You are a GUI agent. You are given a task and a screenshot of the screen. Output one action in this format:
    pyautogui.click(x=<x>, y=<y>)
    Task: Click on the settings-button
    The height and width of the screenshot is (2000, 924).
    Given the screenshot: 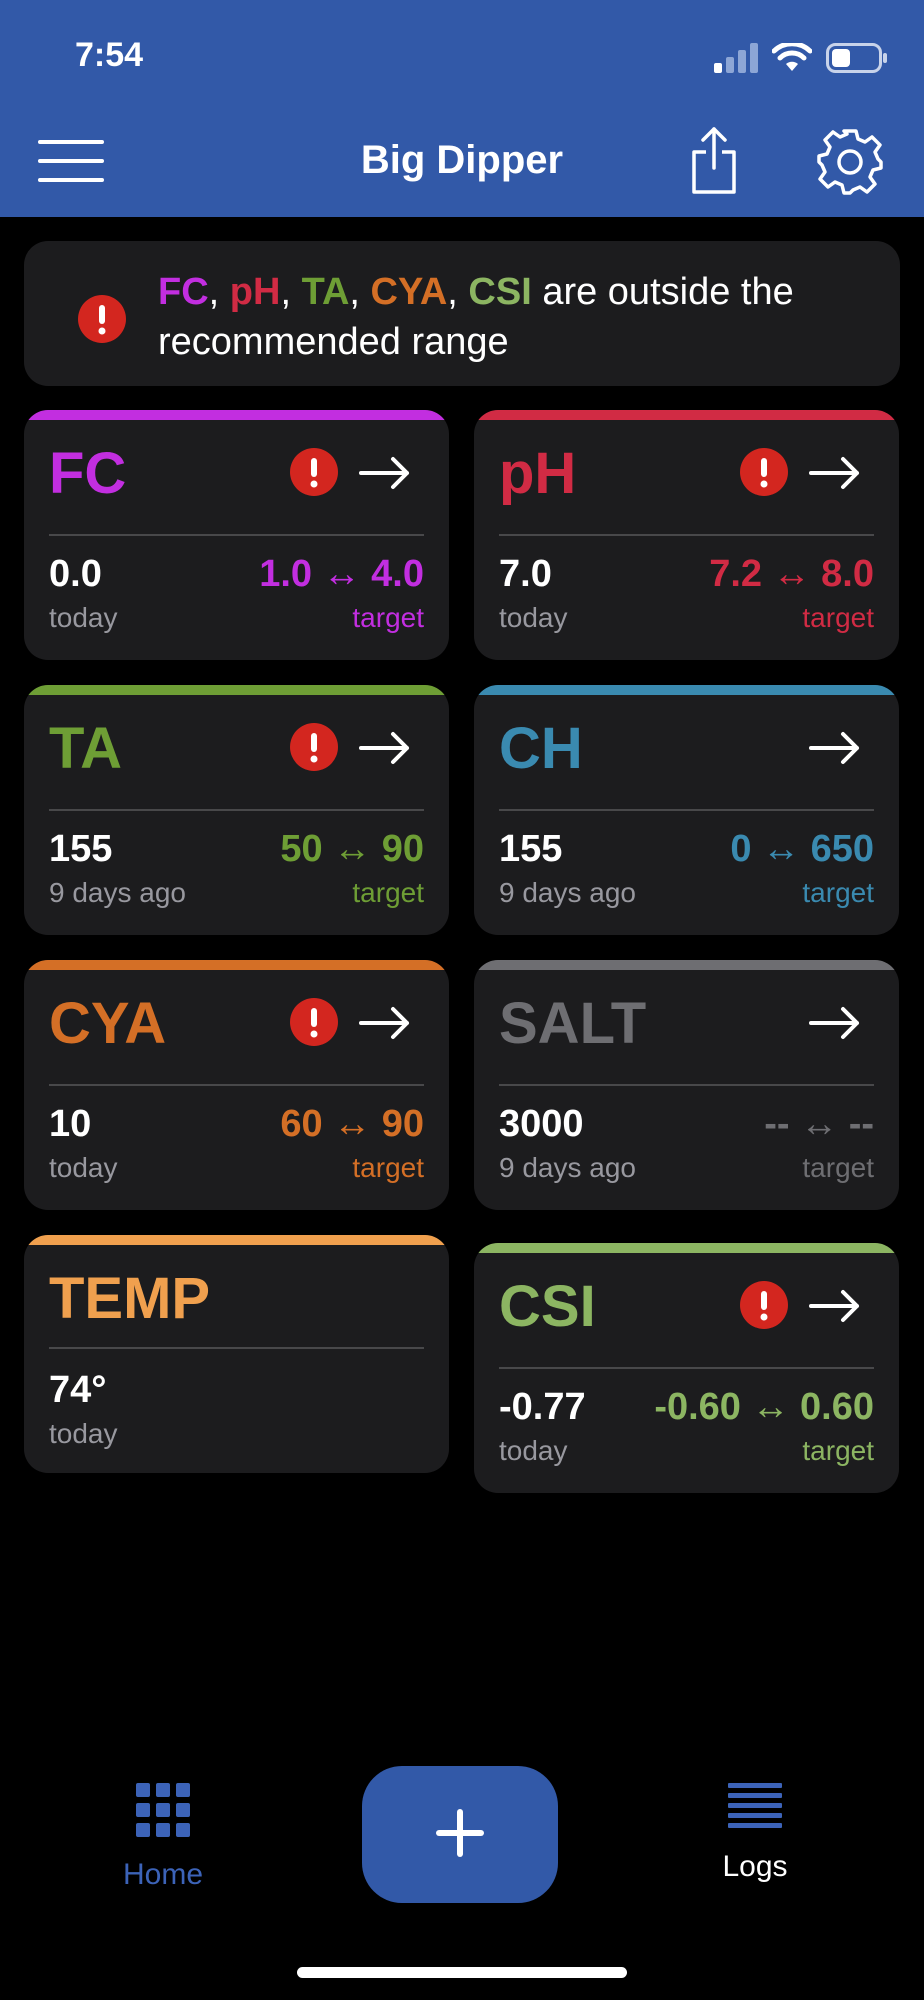 What is the action you would take?
    pyautogui.click(x=850, y=162)
    